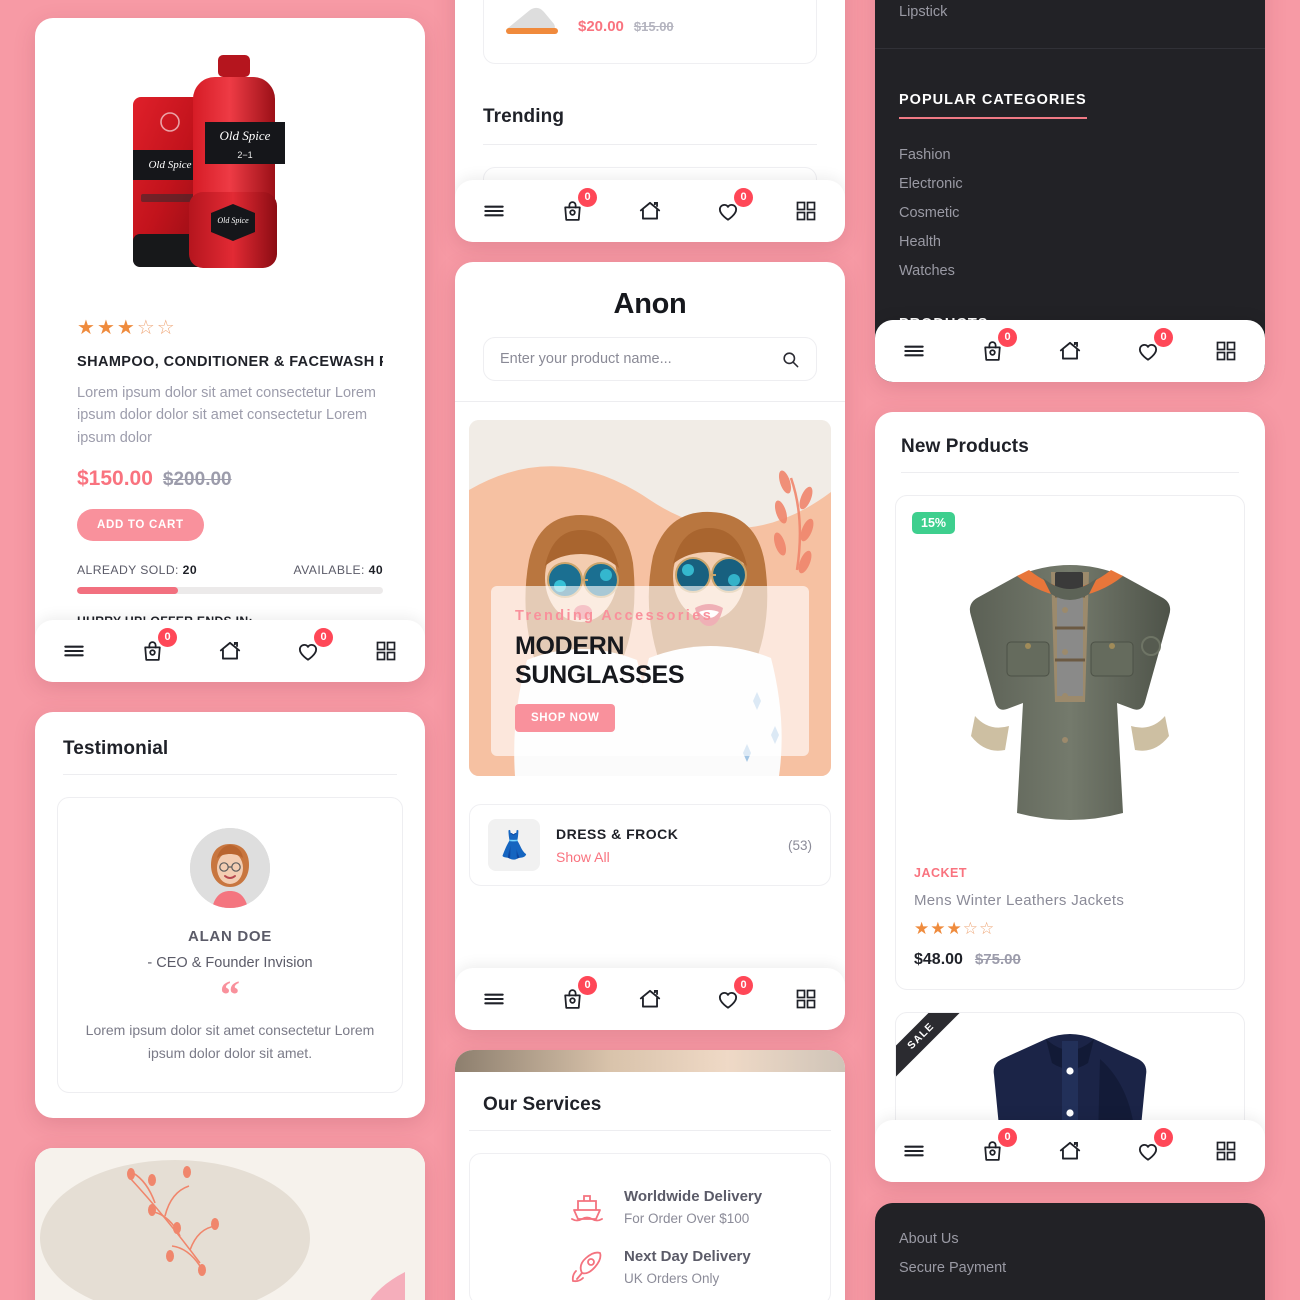 Image resolution: width=1300 pixels, height=1300 pixels. Describe the element at coordinates (687, 1256) in the screenshot. I see `service-title: Next Day Delivery` at that location.